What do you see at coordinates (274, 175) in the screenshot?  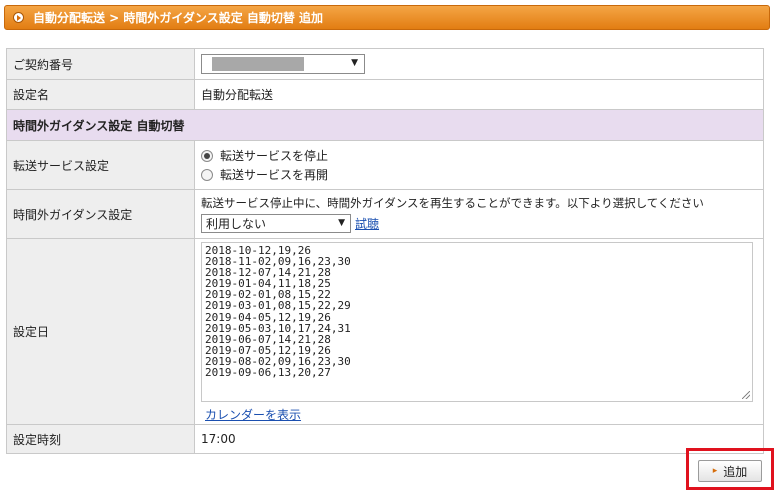 I see `radio-resume-label: 転送サービスを再開` at bounding box center [274, 175].